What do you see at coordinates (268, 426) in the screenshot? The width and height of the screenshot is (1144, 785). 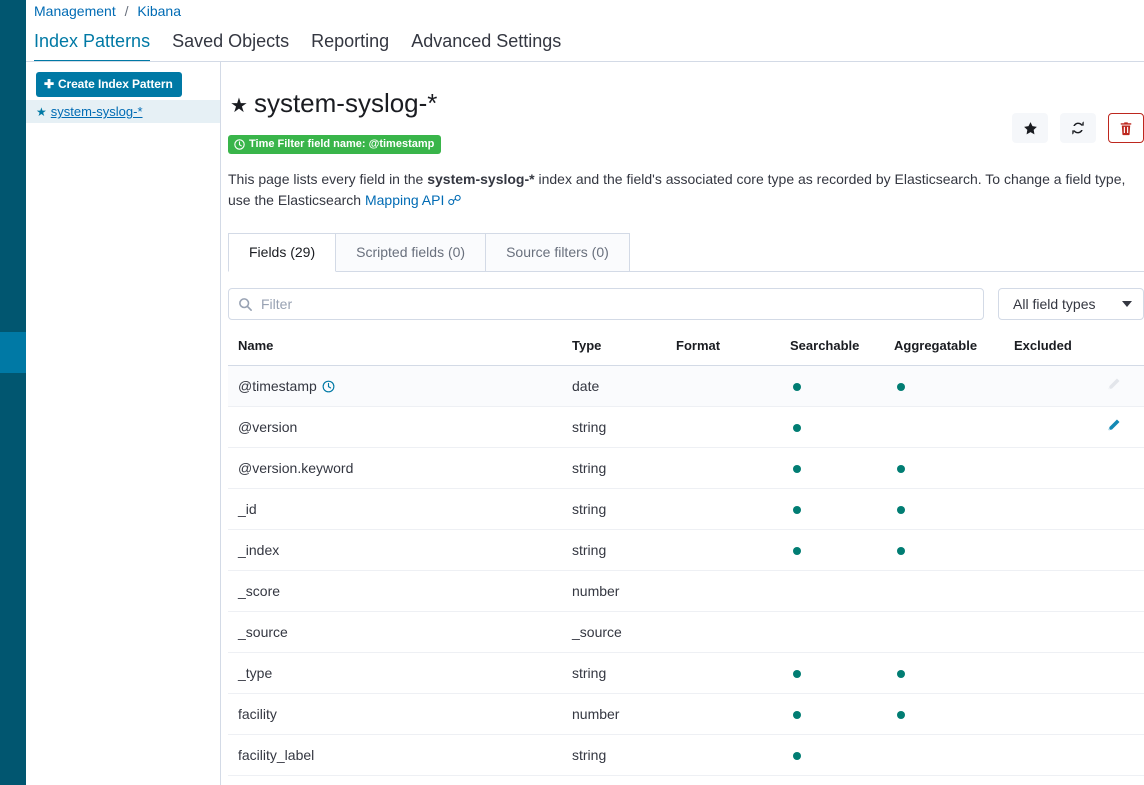 I see `field-name-label: @version` at bounding box center [268, 426].